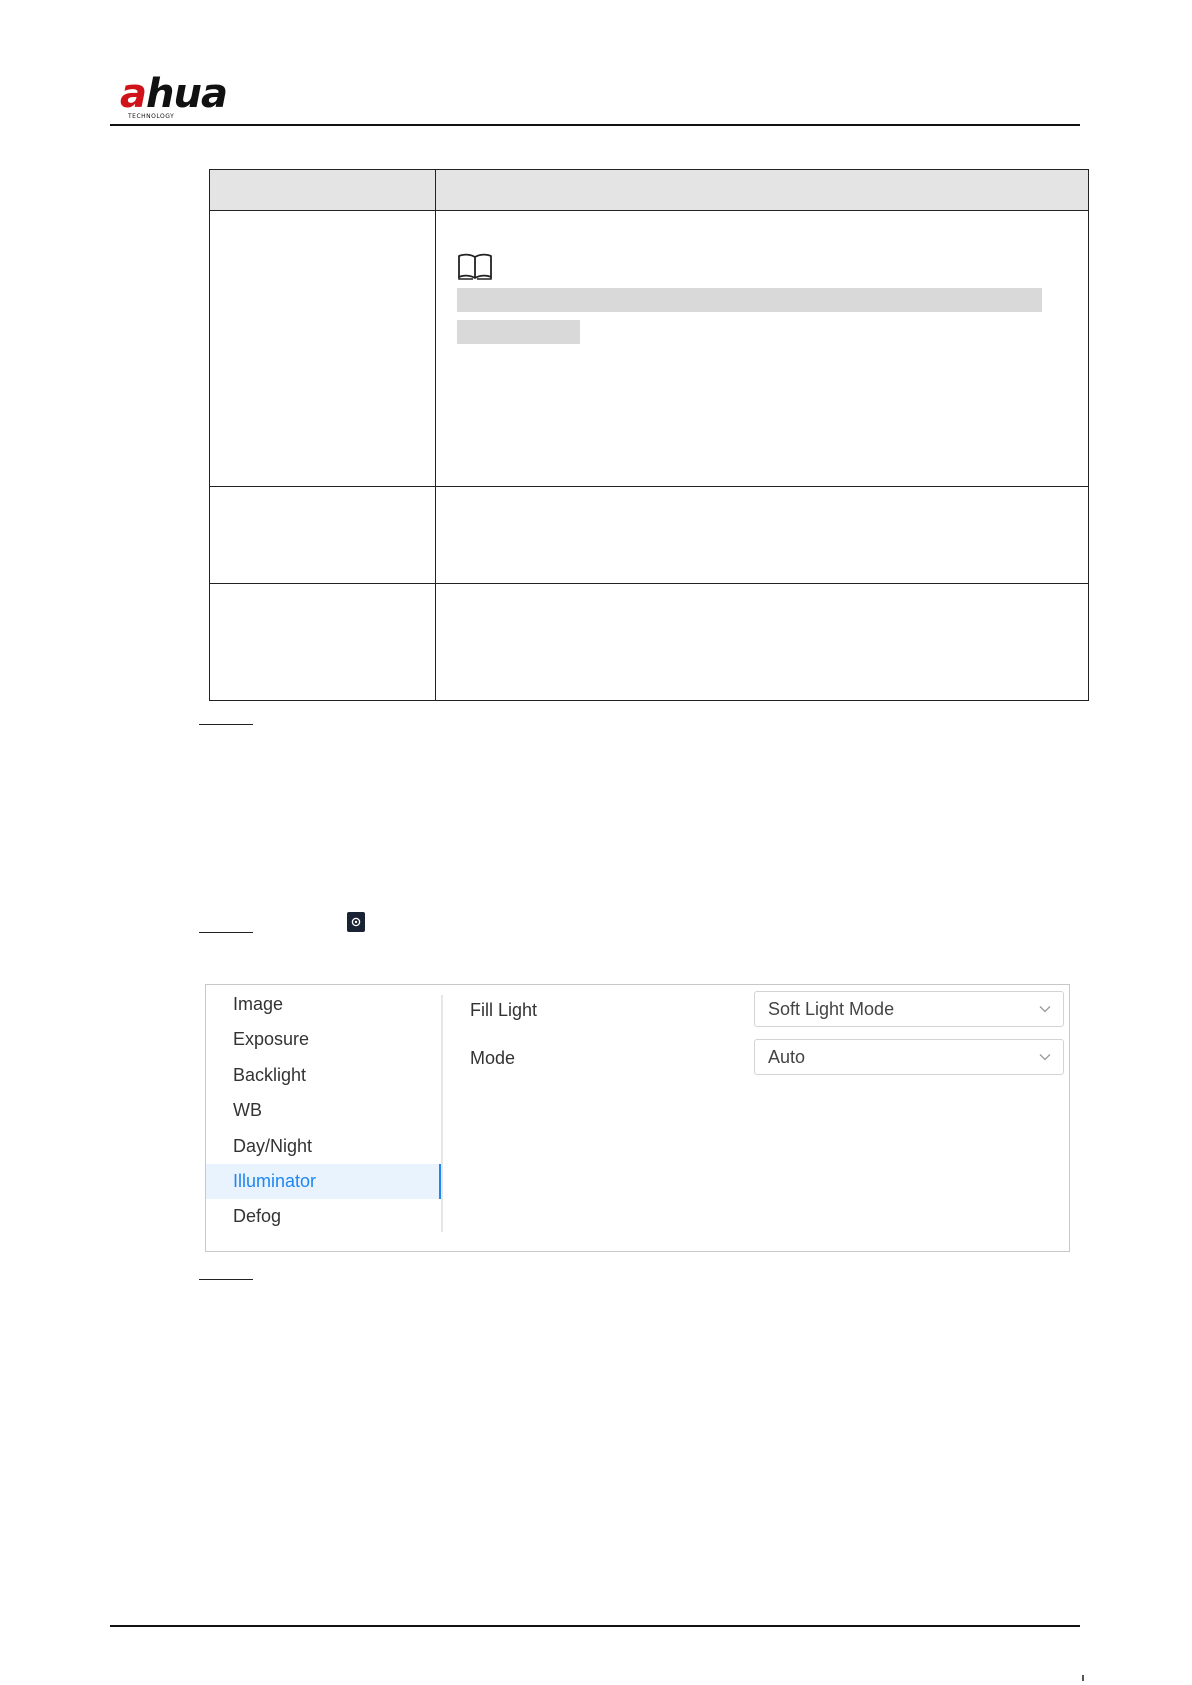 This screenshot has width=1192, height=1685. What do you see at coordinates (493, 1058) in the screenshot?
I see `mode-label: Mode` at bounding box center [493, 1058].